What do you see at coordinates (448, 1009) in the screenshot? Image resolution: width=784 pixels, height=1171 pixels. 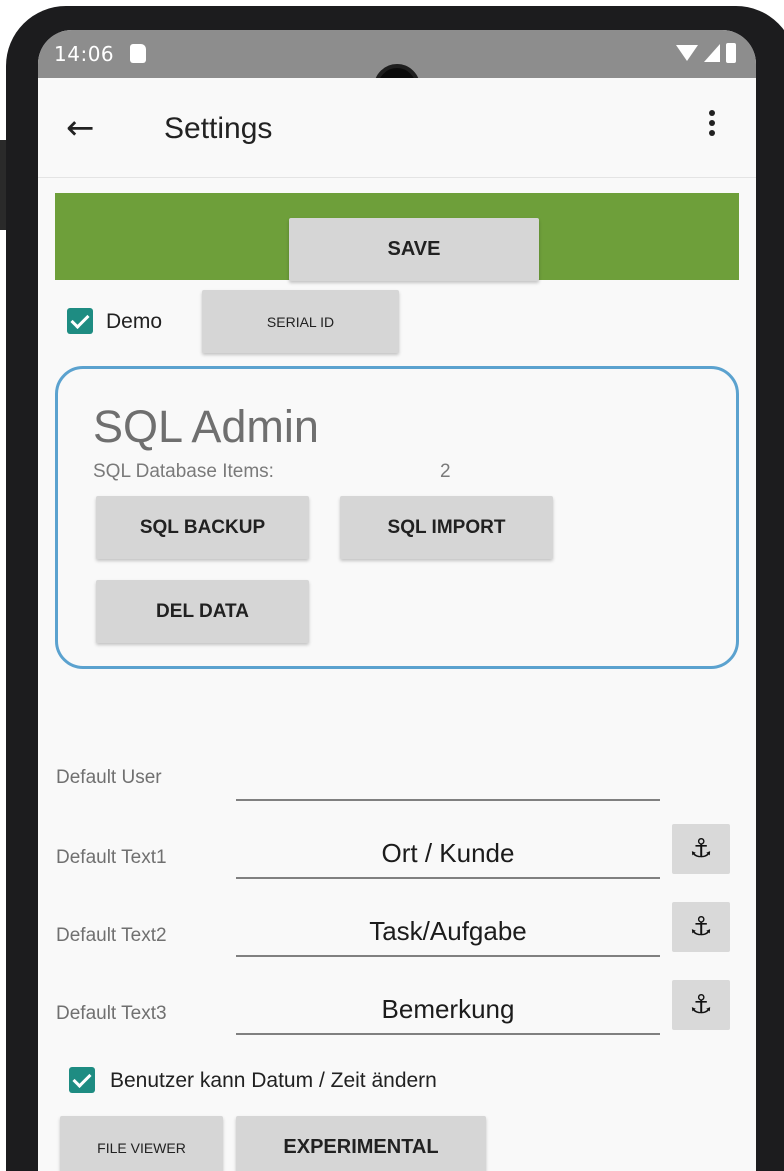 I see `default-text3-value: Bemerkung` at bounding box center [448, 1009].